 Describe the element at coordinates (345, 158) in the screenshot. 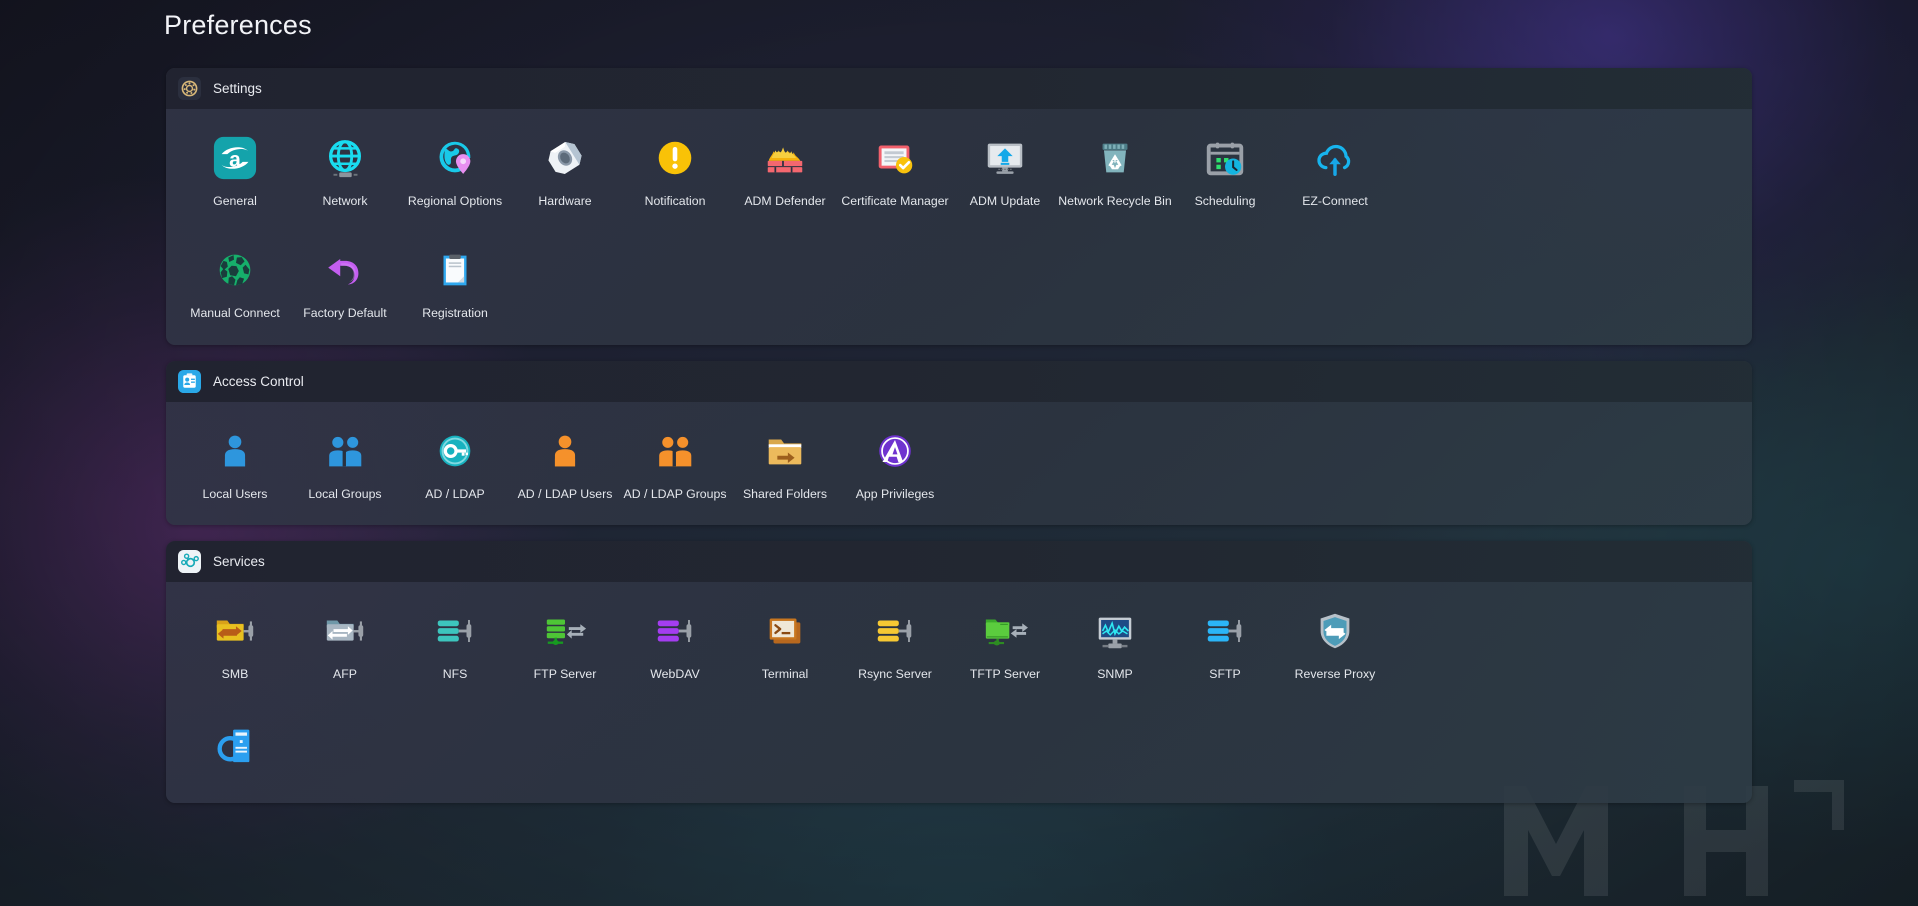

I see `globe-grid-icon` at that location.